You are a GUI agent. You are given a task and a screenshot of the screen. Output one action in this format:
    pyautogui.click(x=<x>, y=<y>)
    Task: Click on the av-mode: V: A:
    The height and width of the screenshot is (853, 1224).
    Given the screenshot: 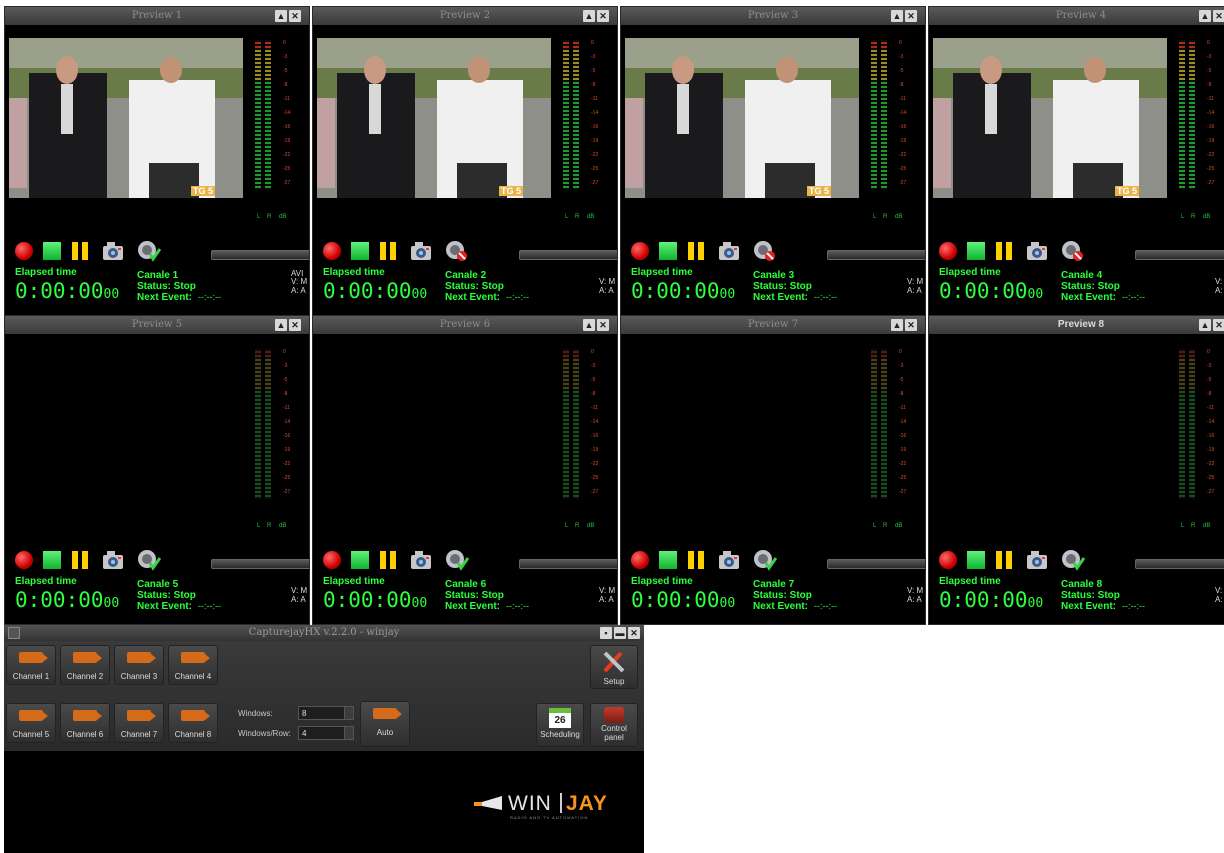 What is the action you would take?
    pyautogui.click(x=1219, y=286)
    